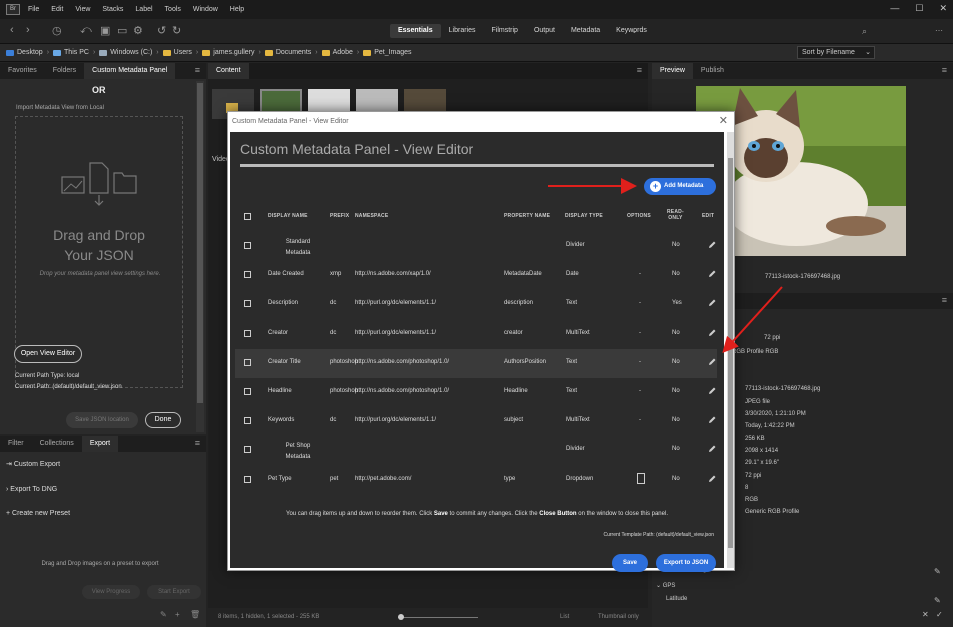 The image size is (953, 627). I want to click on table-row: Pet Shop Metadata Divider No, so click(476, 450).